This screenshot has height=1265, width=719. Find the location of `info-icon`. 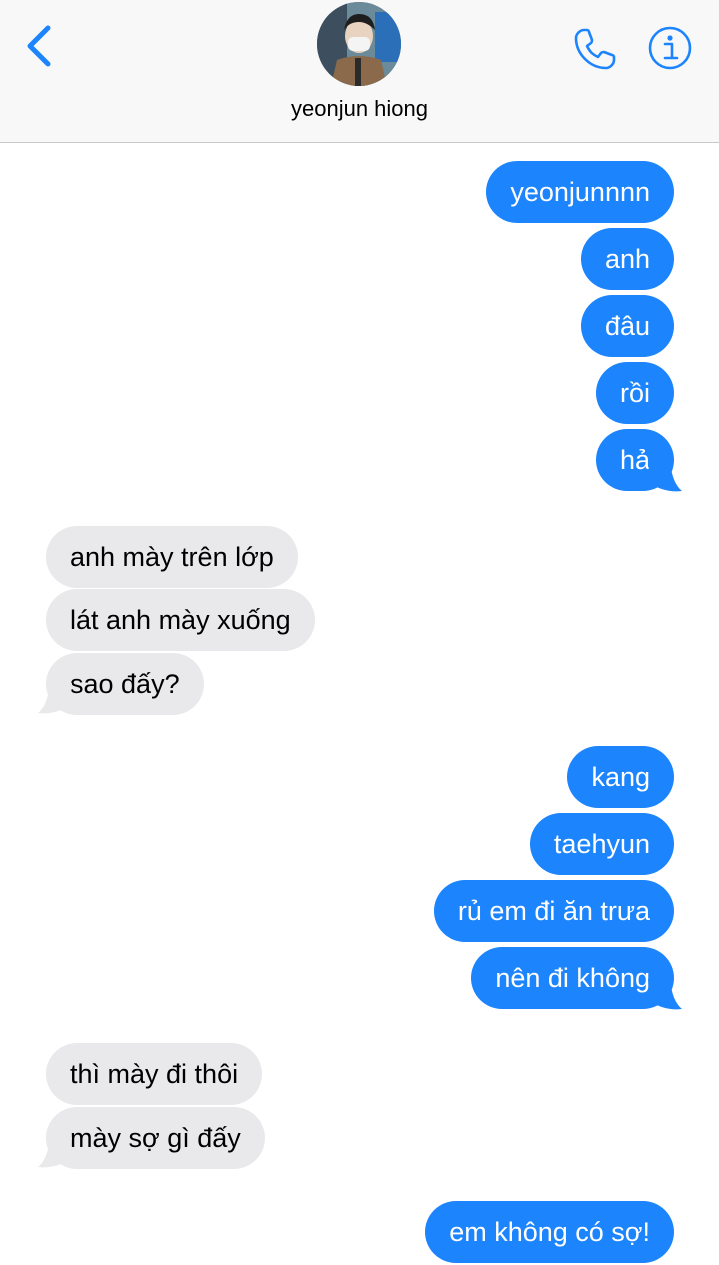

info-icon is located at coordinates (670, 48).